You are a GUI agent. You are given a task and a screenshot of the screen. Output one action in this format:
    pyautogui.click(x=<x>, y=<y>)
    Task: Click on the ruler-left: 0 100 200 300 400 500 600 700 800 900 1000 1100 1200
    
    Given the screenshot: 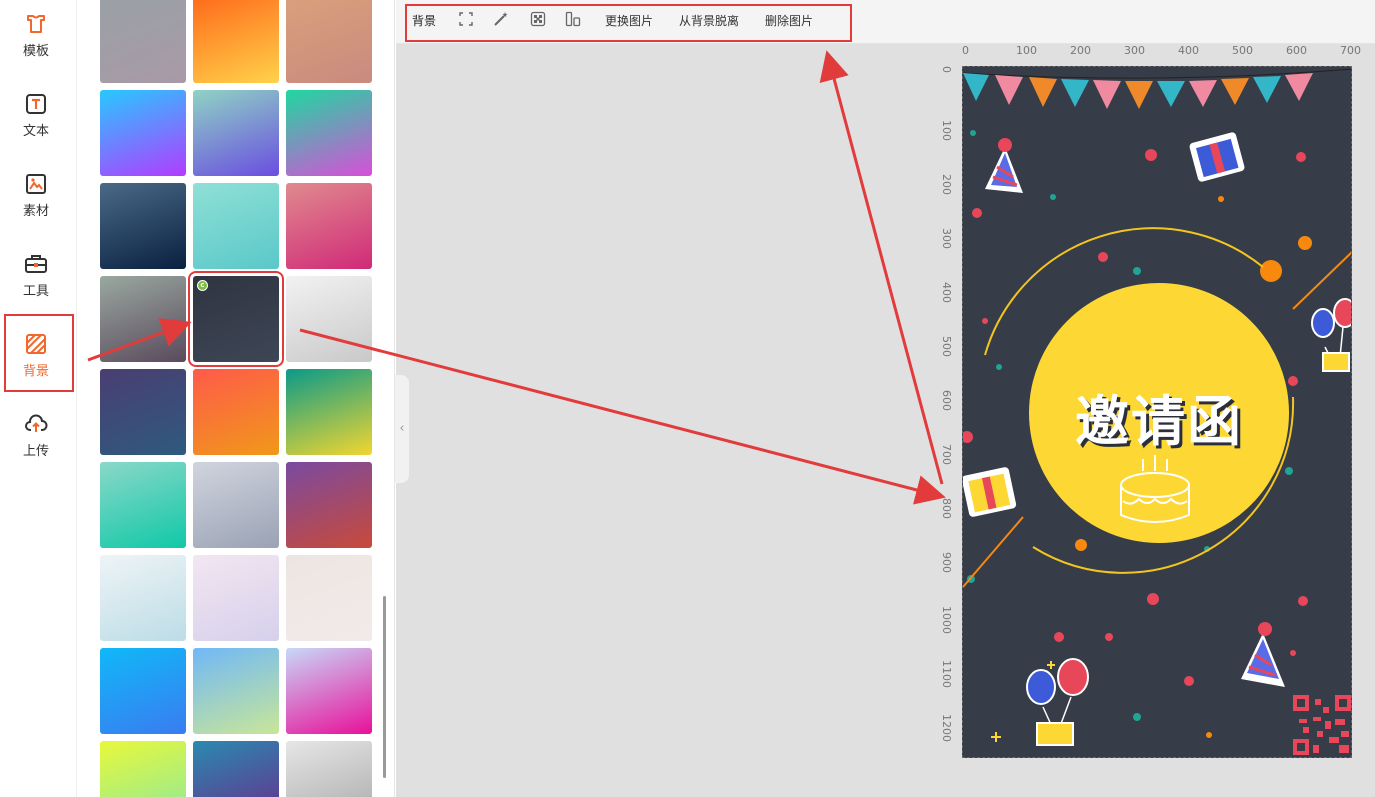 What is the action you would take?
    pyautogui.click(x=949, y=413)
    